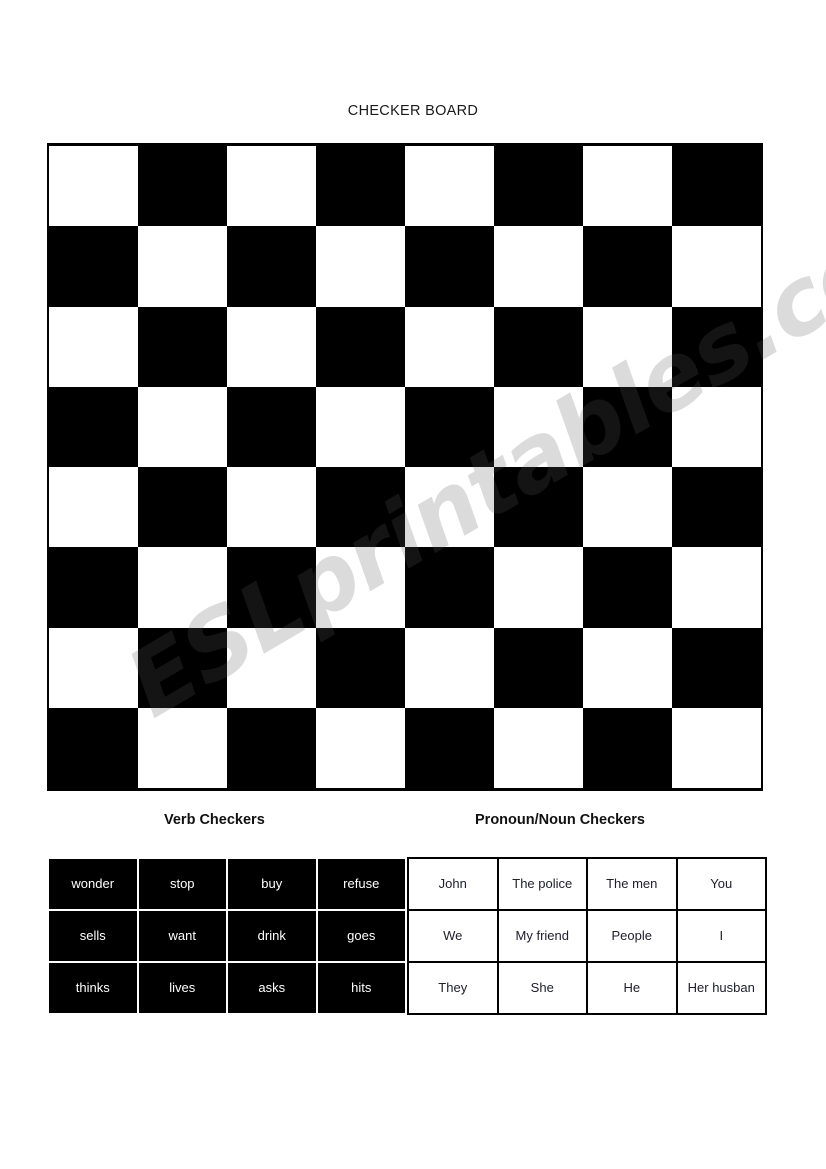 The width and height of the screenshot is (826, 1169). Describe the element at coordinates (93, 884) in the screenshot. I see `verb-word-cell: wonder` at that location.